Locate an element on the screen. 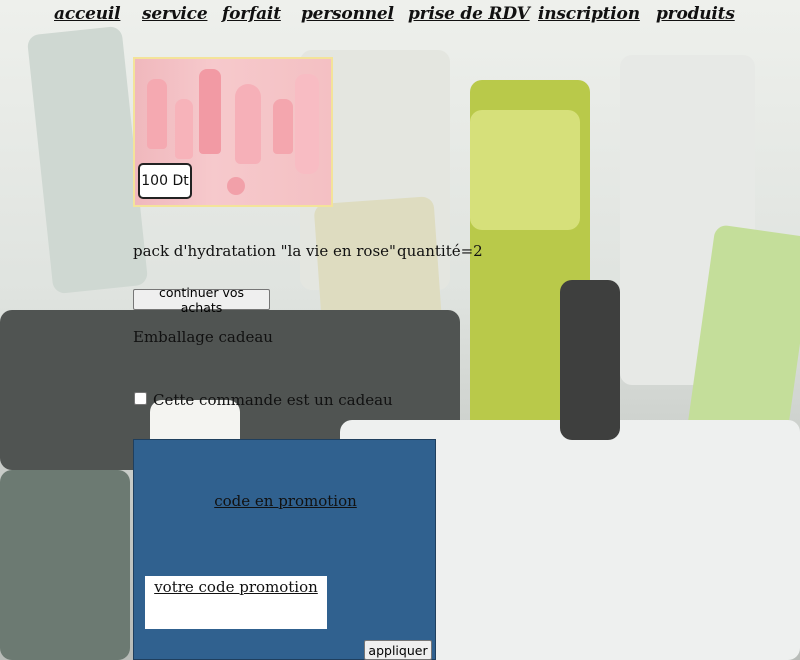 This screenshot has width=800, height=660. product-name: pack d'hydratation "la vie en rose" is located at coordinates (264, 251).